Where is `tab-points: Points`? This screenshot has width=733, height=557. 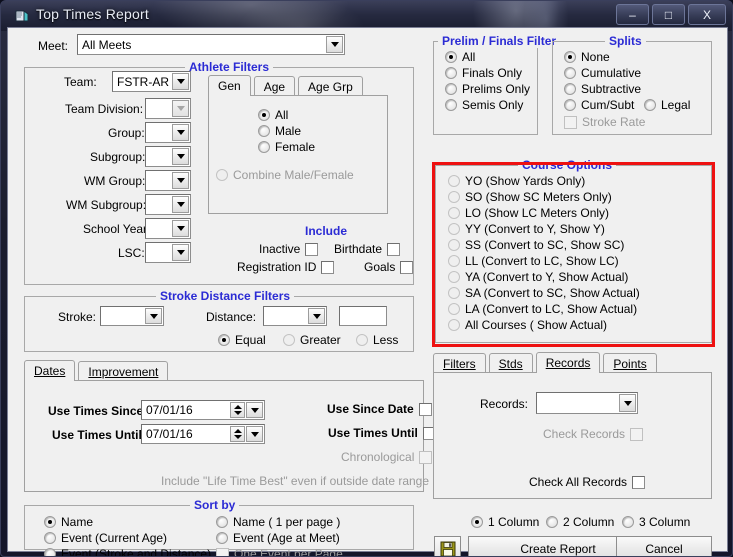
tab-points: Points is located at coordinates (630, 363).